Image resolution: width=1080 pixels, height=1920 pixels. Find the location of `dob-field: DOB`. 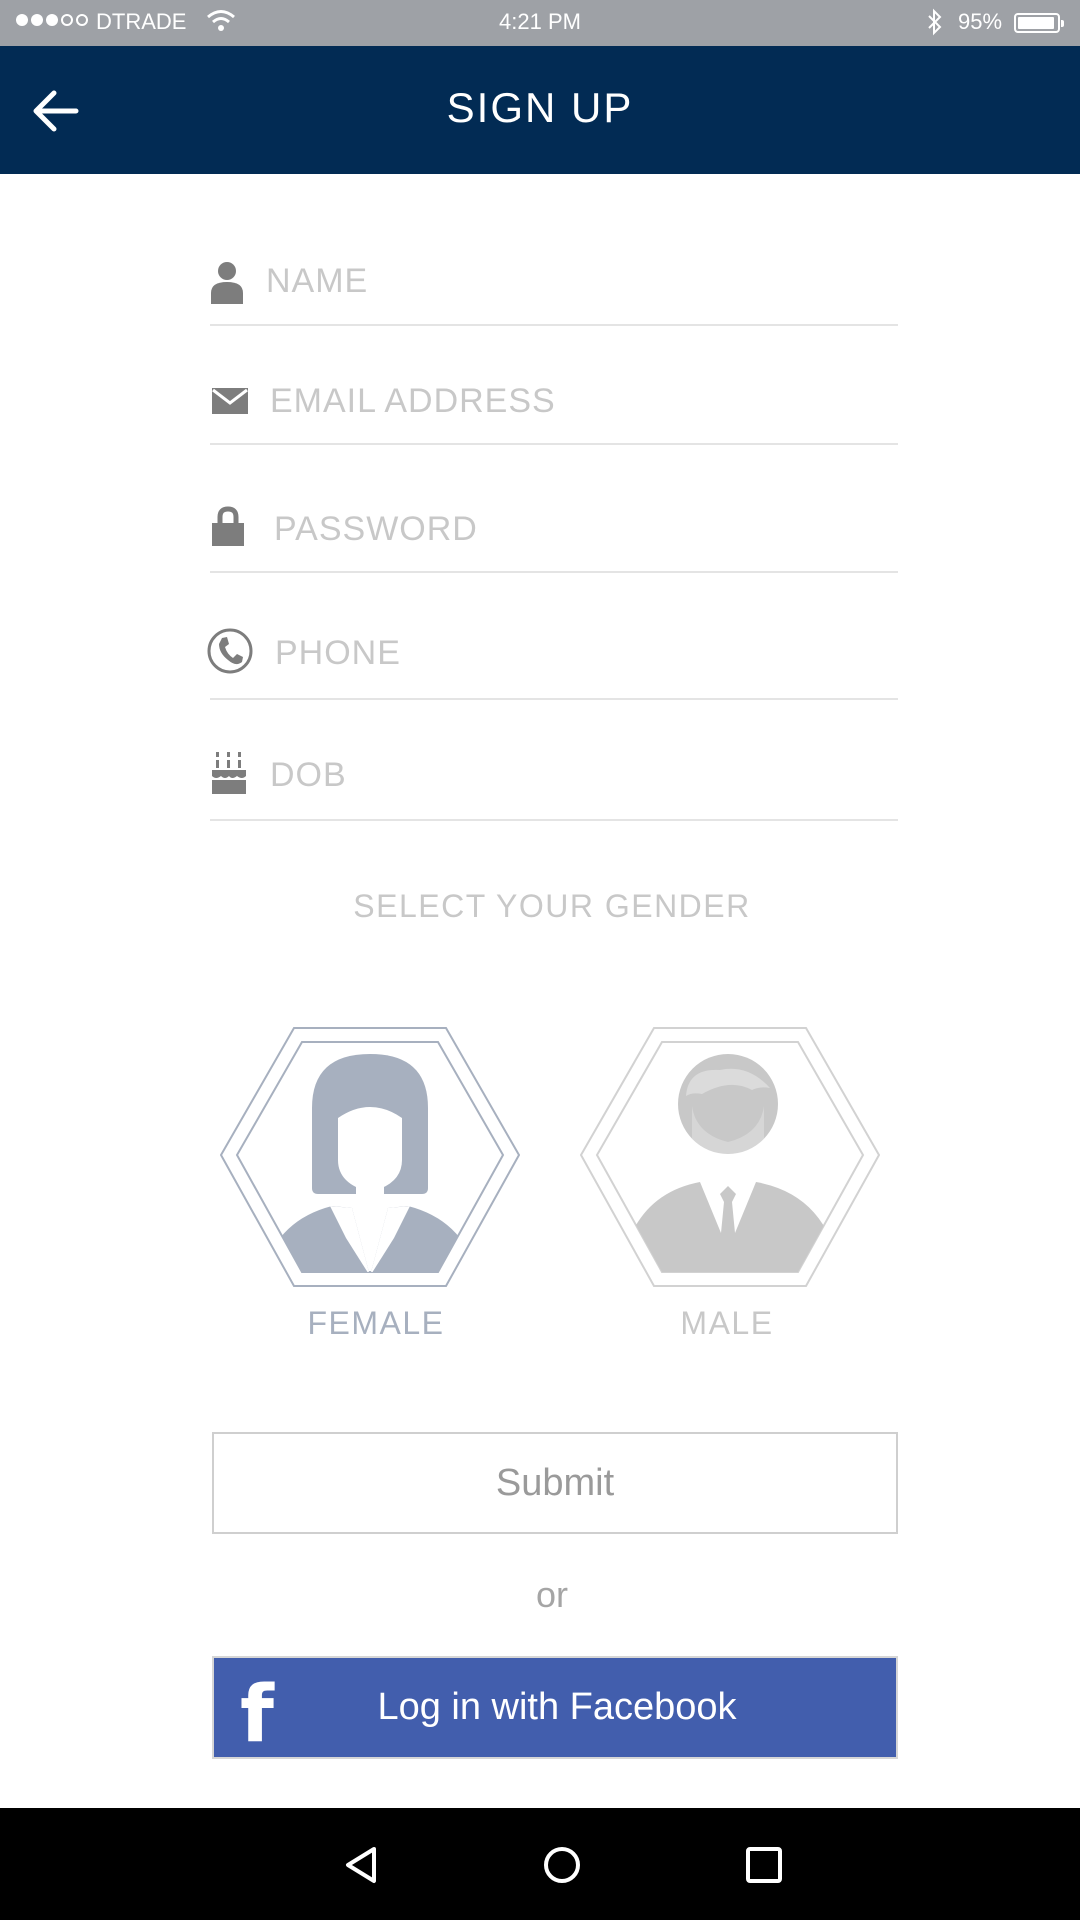

dob-field: DOB is located at coordinates (554, 782).